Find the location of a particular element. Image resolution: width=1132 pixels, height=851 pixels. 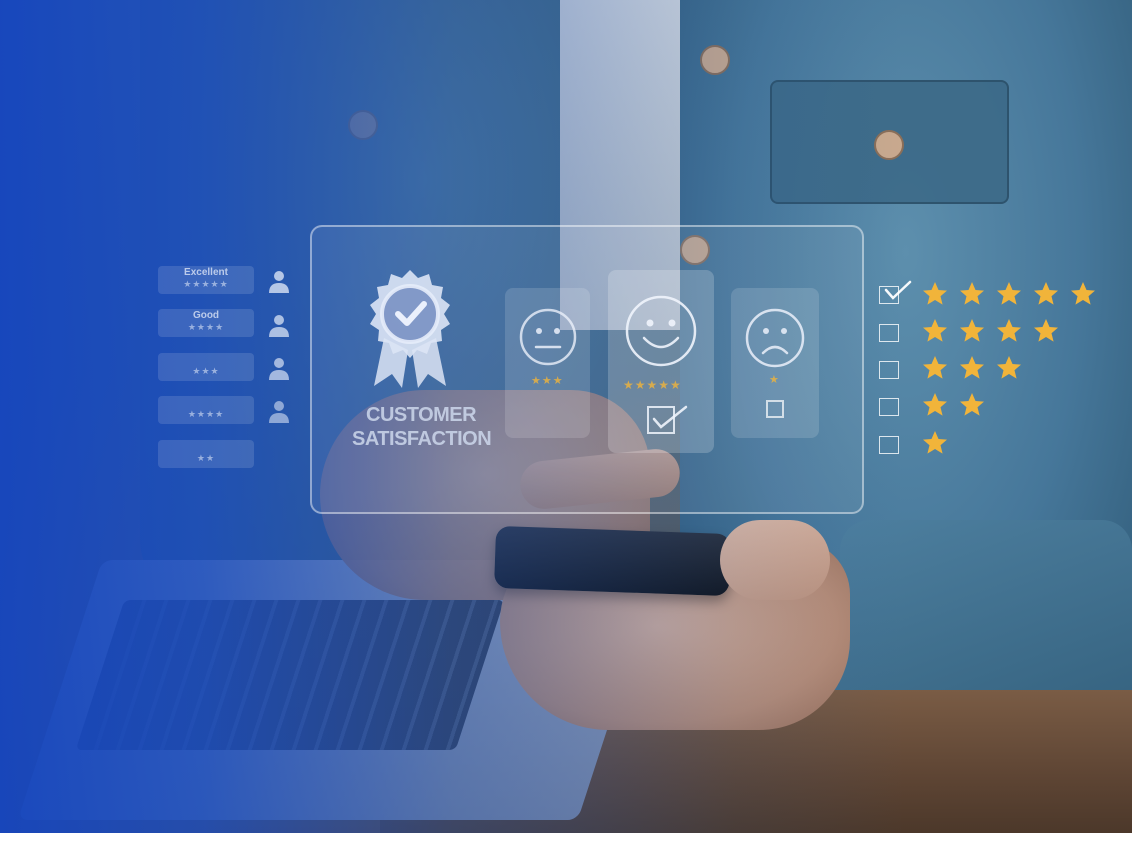

rating-label: Good is located at coordinates (206, 315).